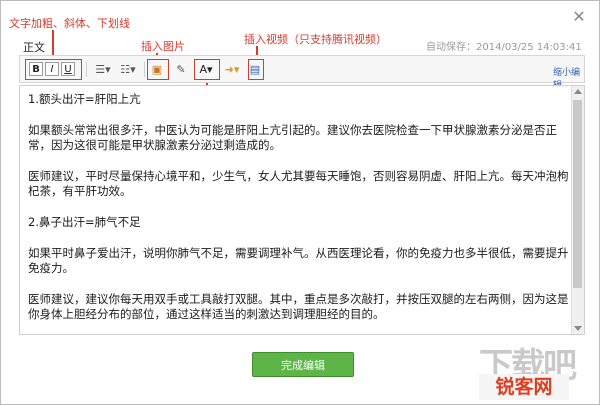 The image size is (600, 405). I want to click on ordered-list-icon: ☰▾, so click(103, 69).